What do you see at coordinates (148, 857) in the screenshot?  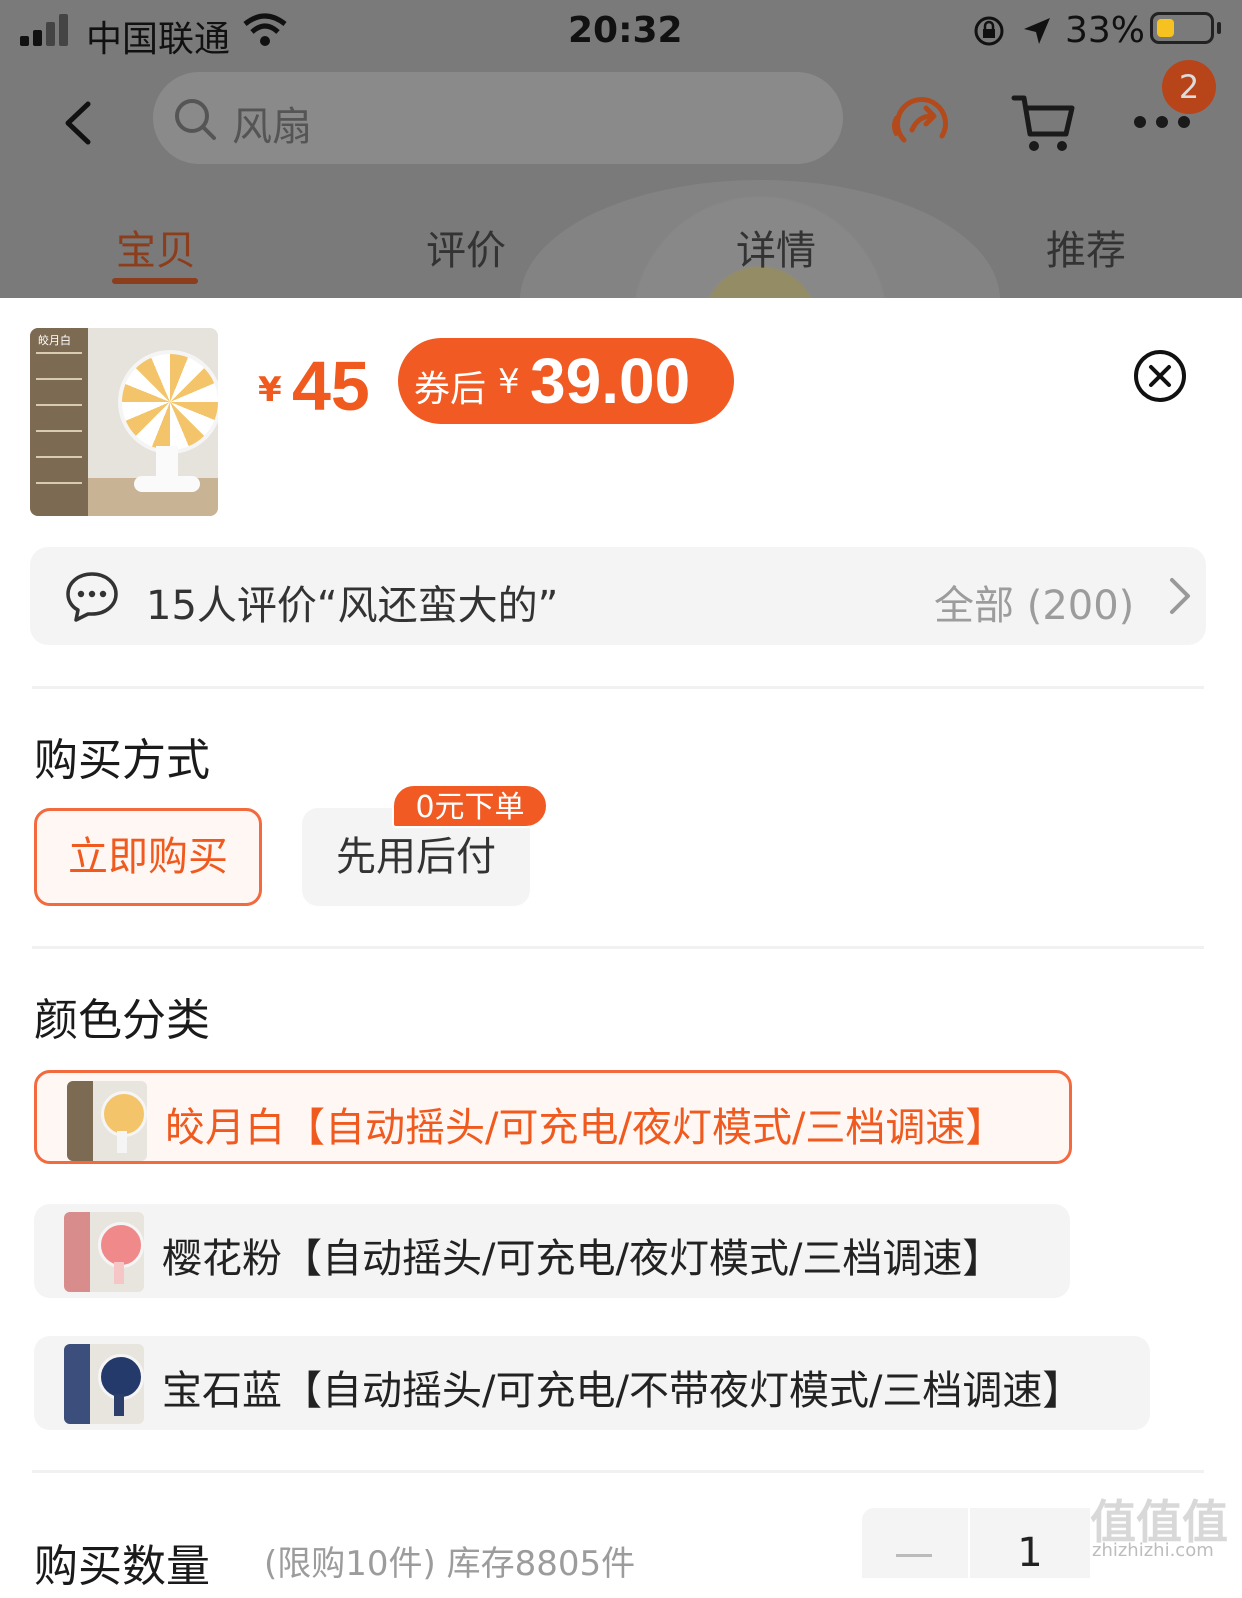 I see `buy-now-option: 立即购买` at bounding box center [148, 857].